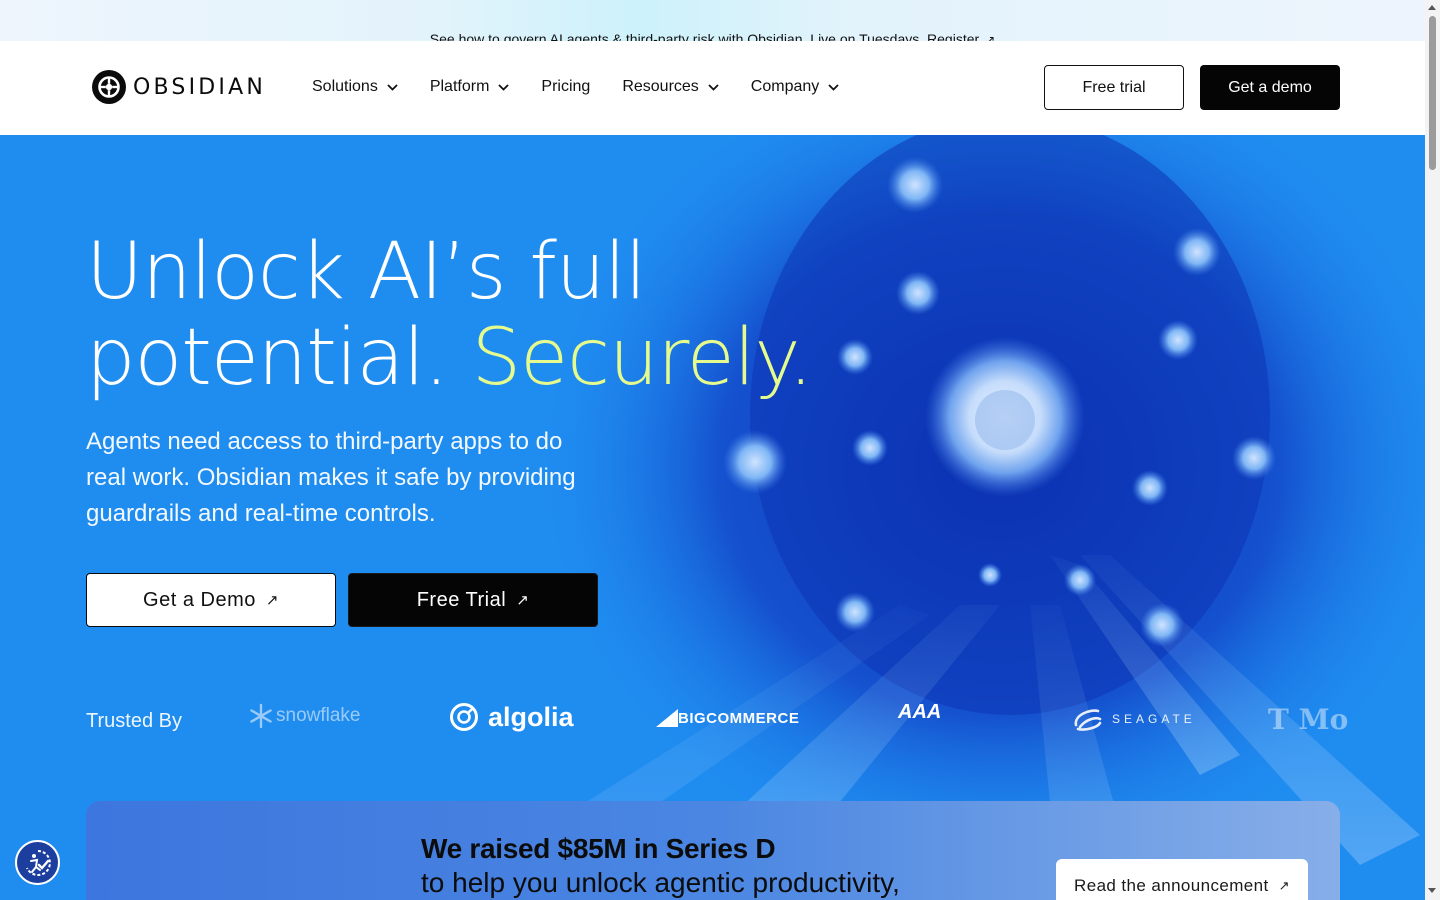  I want to click on get-demo-button: Get a demo, so click(1270, 87).